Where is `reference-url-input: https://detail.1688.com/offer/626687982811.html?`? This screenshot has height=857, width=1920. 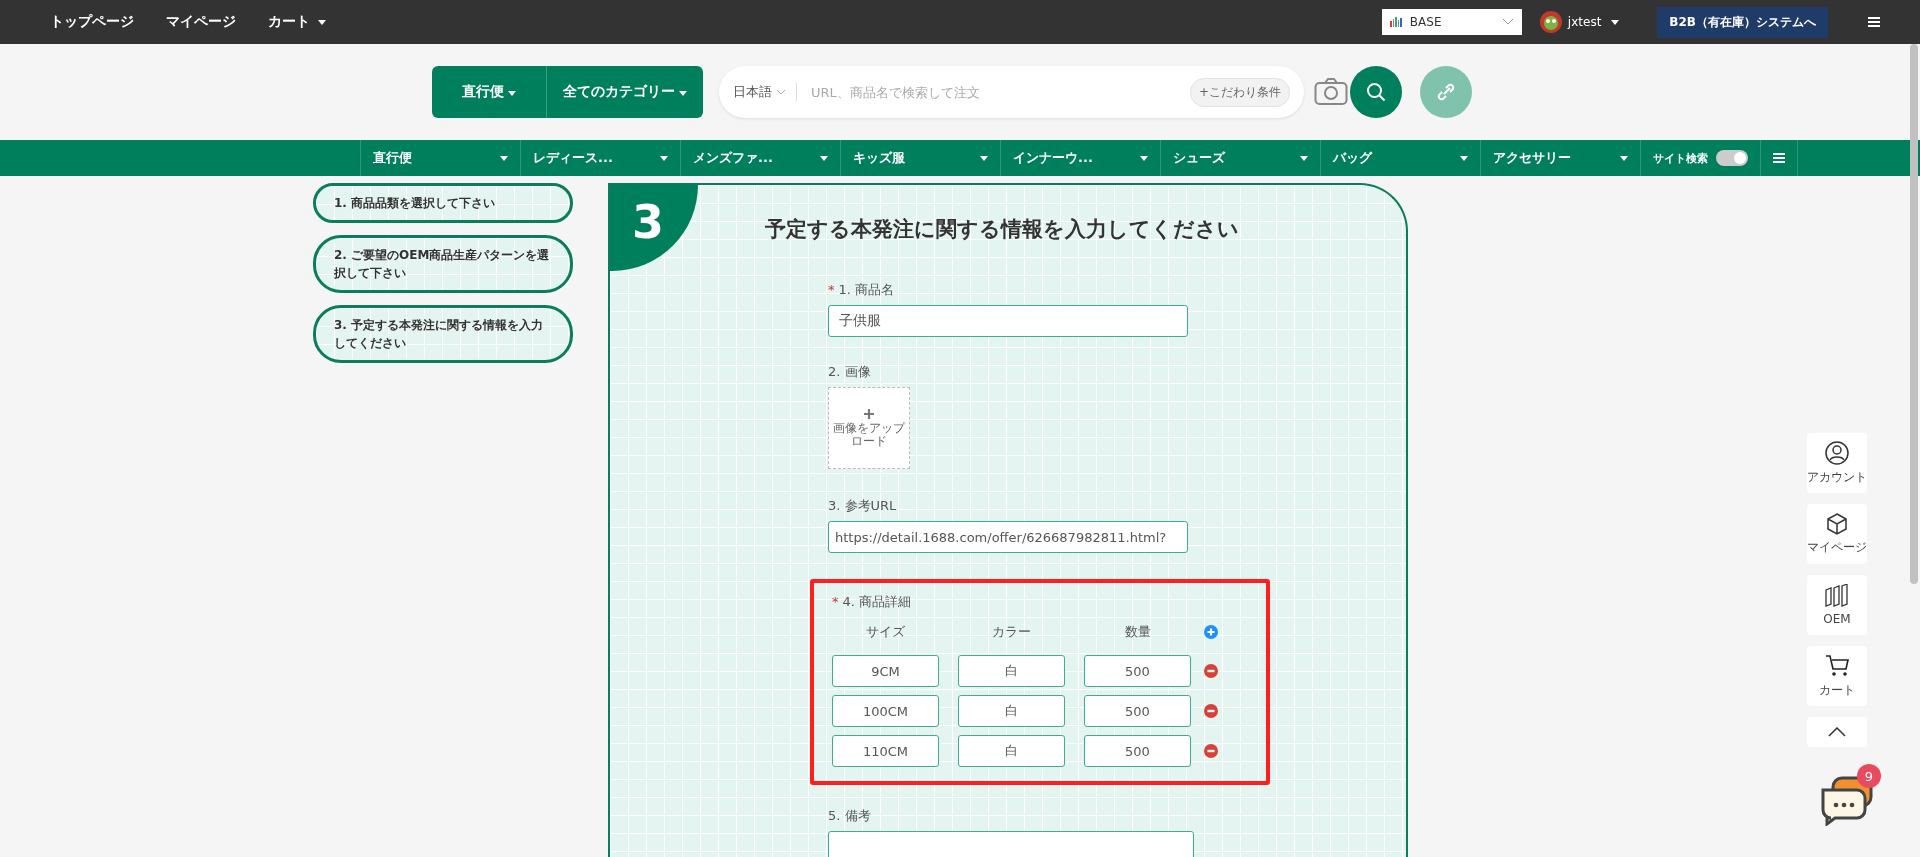 reference-url-input: https://detail.1688.com/offer/626687982811.html? is located at coordinates (1008, 537).